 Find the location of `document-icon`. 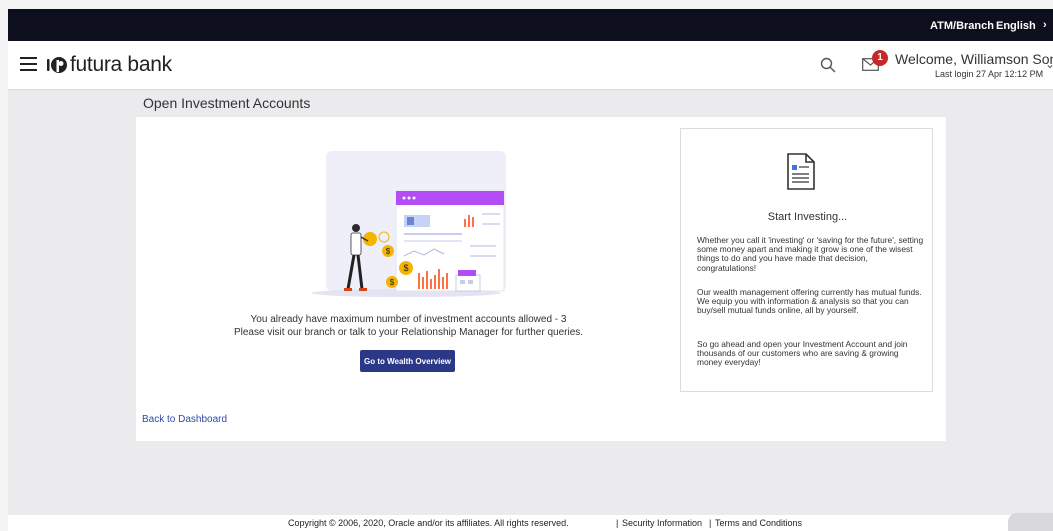

document-icon is located at coordinates (801, 171).